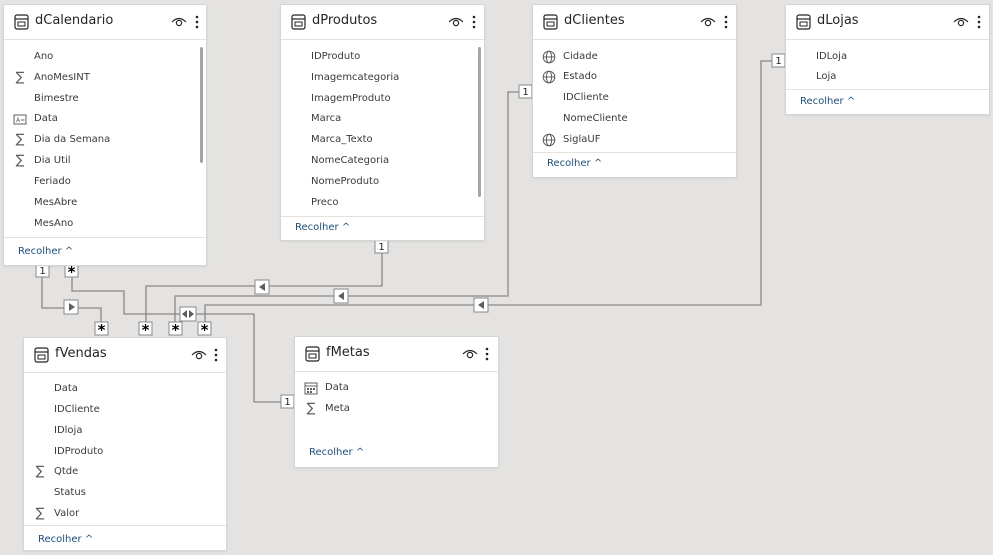 This screenshot has width=993, height=555. I want to click on field-row: A= Data, so click(105, 119).